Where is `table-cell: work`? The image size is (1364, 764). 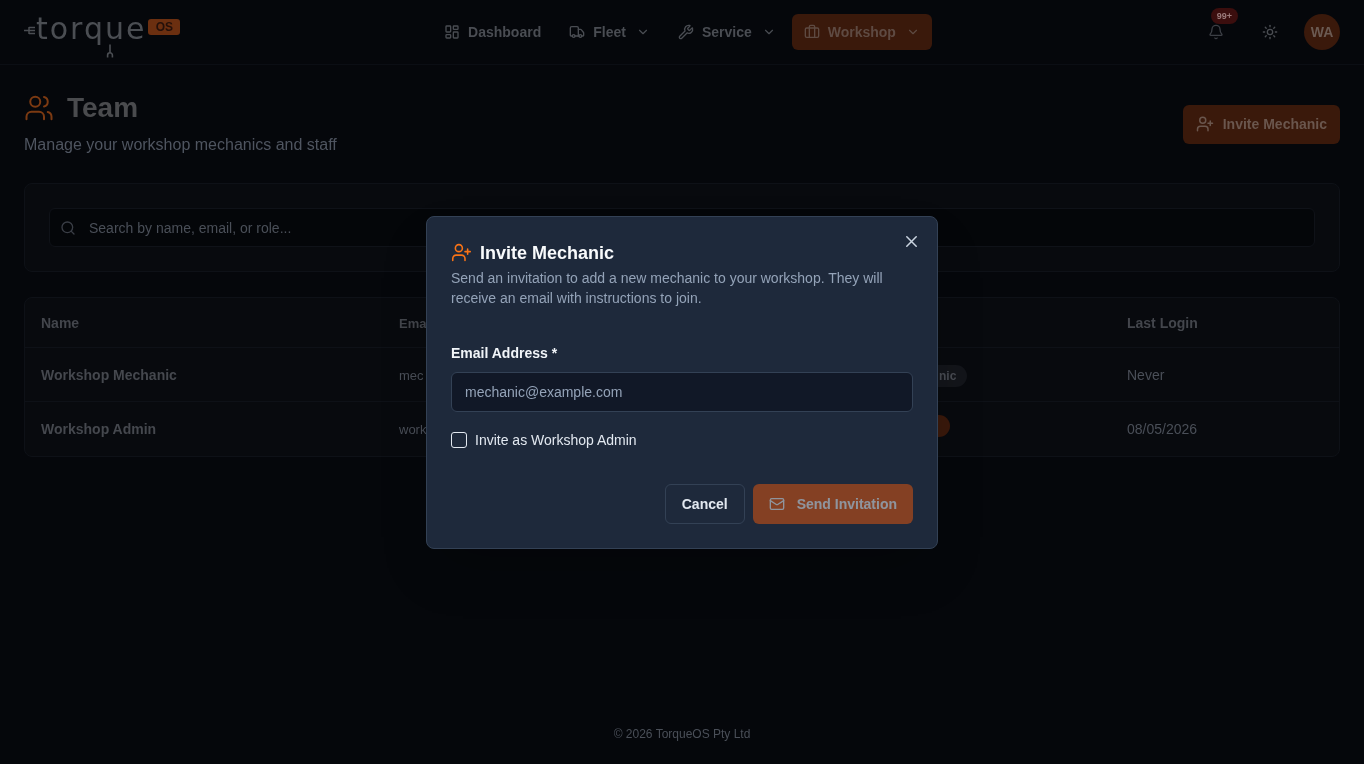 table-cell: work is located at coordinates (413, 429).